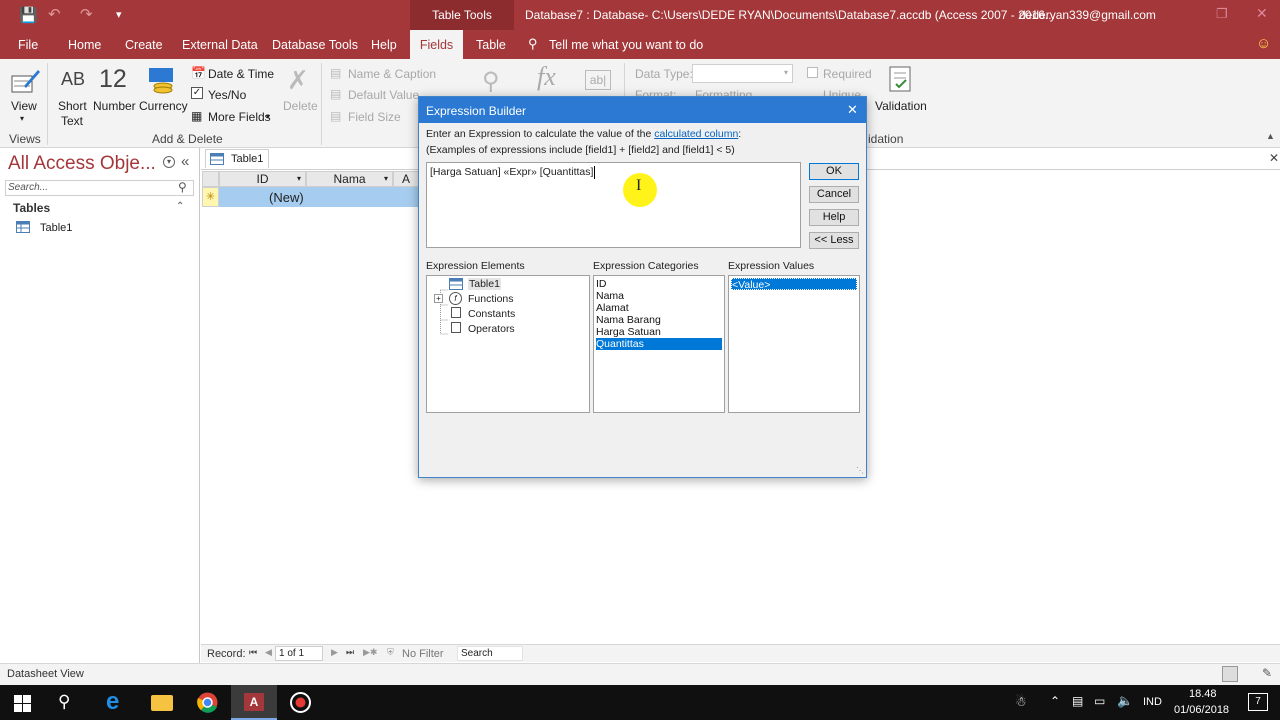 This screenshot has height=720, width=1280. What do you see at coordinates (659, 320) in the screenshot?
I see `category-item: Nama Barang` at bounding box center [659, 320].